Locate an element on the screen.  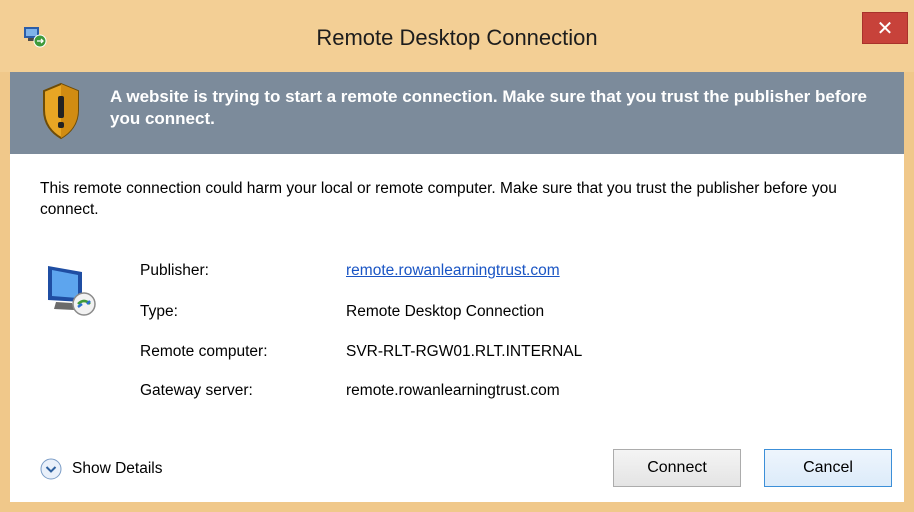
cancel-button: Cancel is located at coordinates (828, 468).